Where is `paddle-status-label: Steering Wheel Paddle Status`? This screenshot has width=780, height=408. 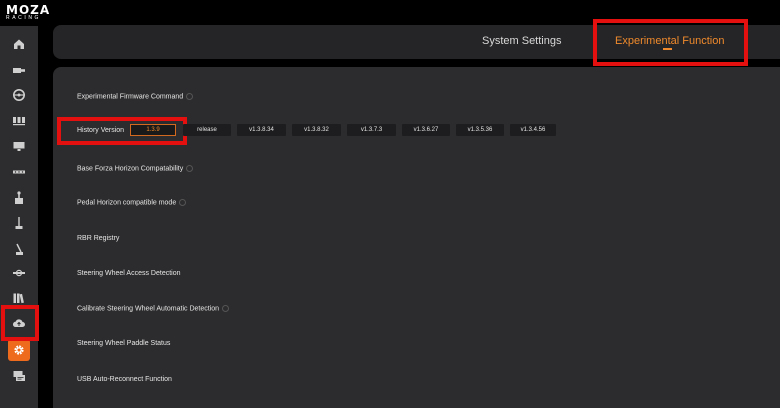
paddle-status-label: Steering Wheel Paddle Status is located at coordinates (124, 343).